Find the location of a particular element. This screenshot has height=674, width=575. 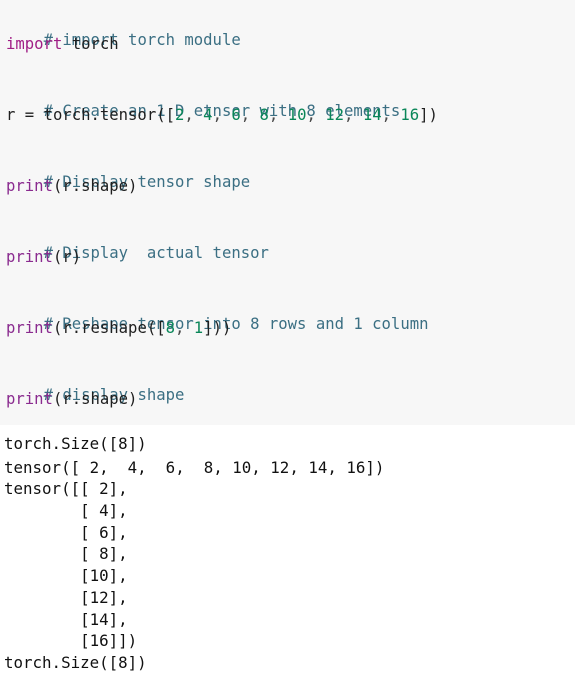

tensor-num: 8 is located at coordinates (264, 115).